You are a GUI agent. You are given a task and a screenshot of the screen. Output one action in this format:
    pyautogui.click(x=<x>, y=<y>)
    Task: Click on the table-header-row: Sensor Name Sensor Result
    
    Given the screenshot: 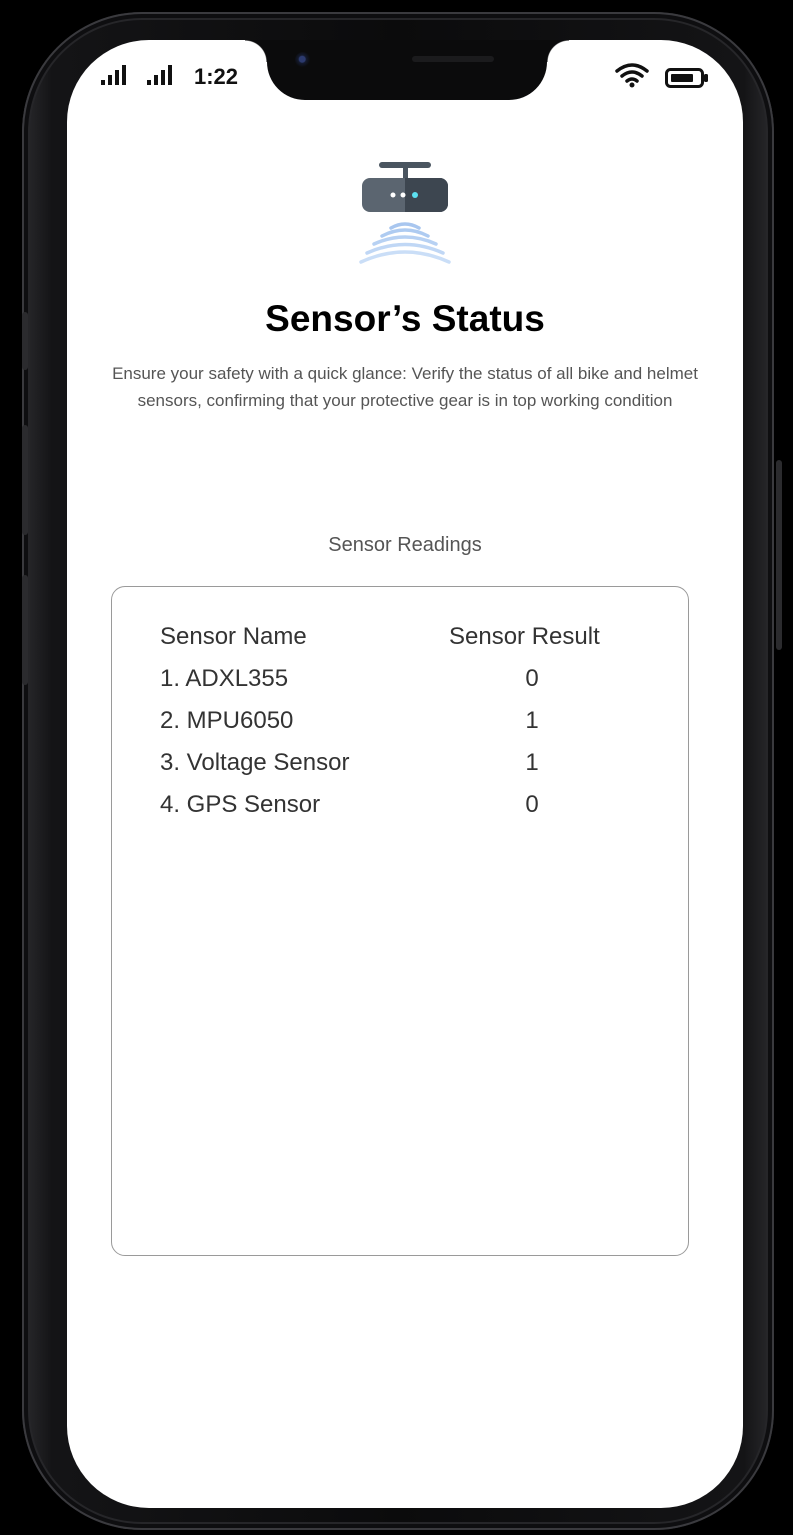 What is the action you would take?
    pyautogui.click(x=400, y=643)
    